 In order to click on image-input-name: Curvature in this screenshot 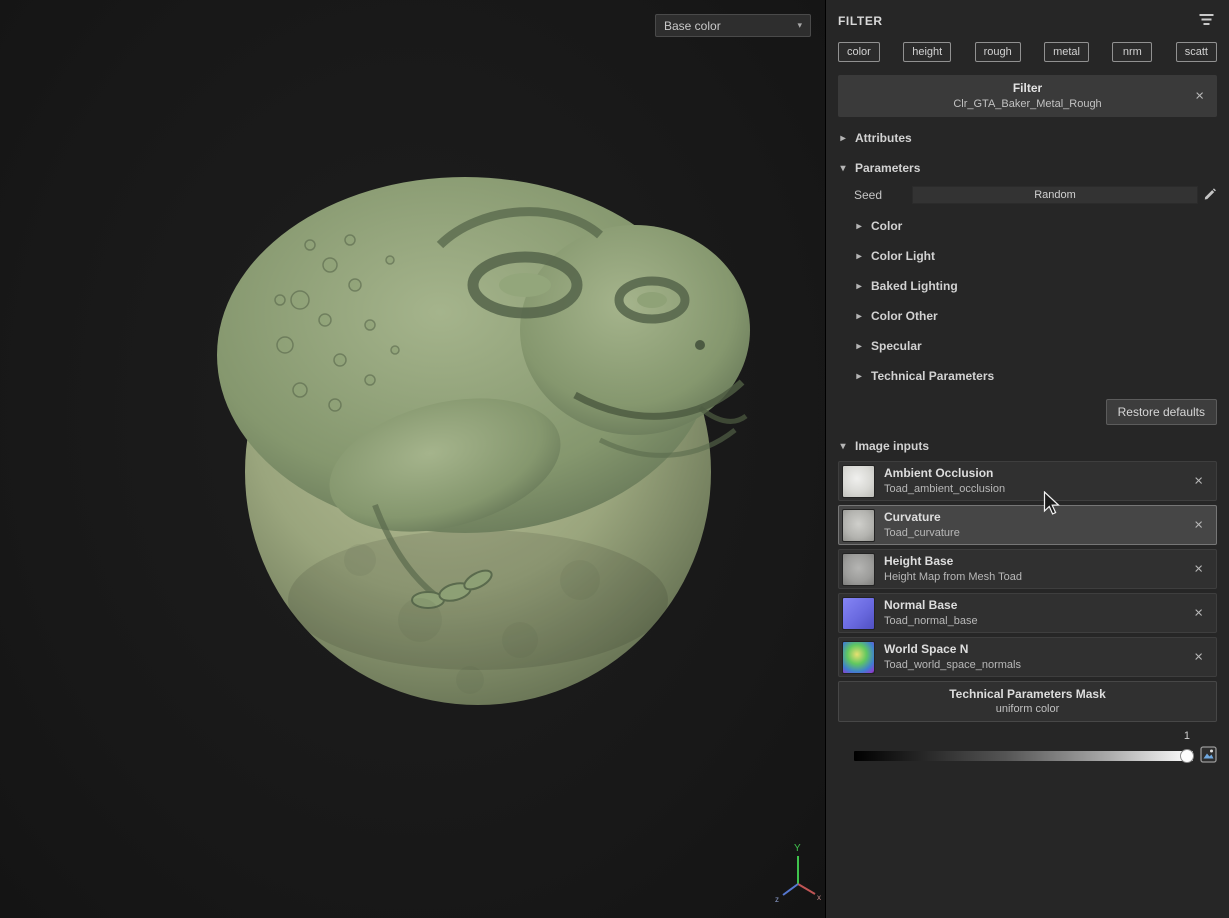, I will do `click(912, 517)`.